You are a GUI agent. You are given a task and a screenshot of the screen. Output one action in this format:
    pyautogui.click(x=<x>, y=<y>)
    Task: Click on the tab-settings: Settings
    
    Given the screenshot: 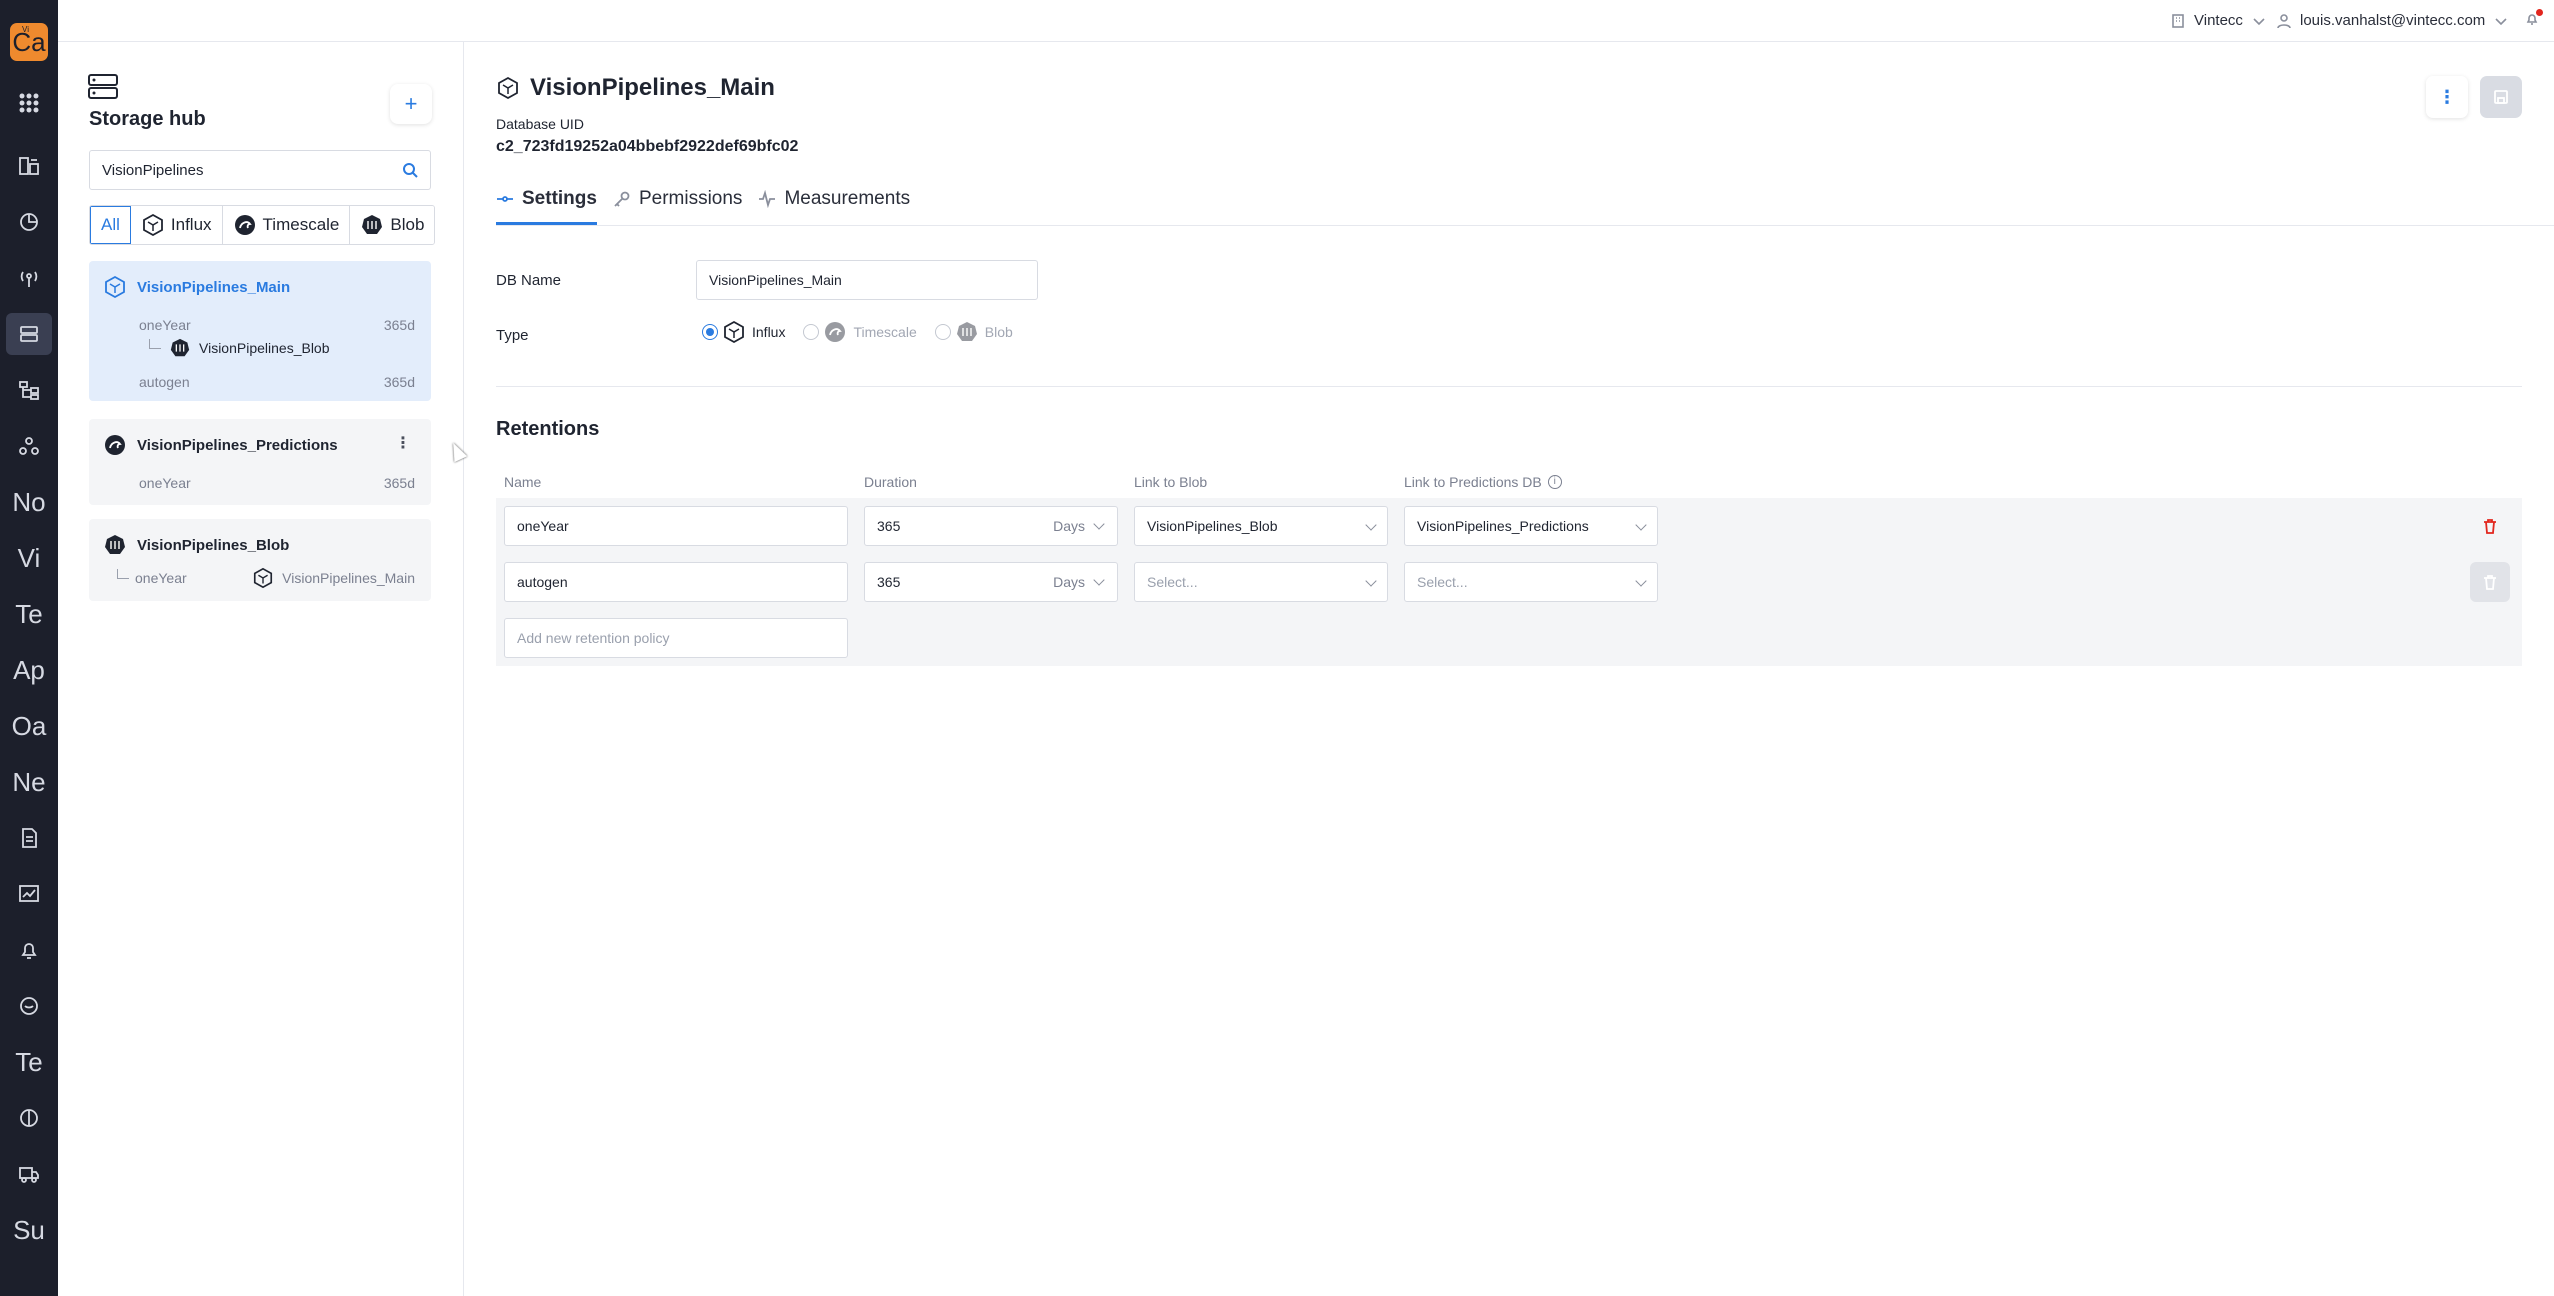 What is the action you would take?
    pyautogui.click(x=546, y=206)
    